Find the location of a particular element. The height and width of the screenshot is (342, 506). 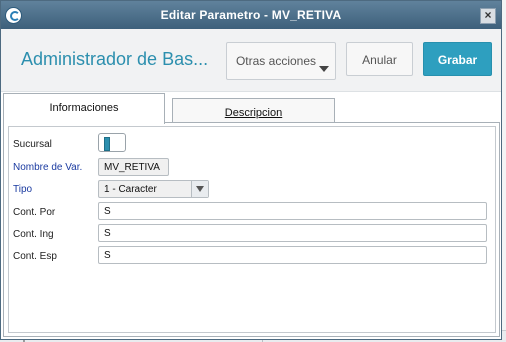

cont-esp-input: S is located at coordinates (292, 255).